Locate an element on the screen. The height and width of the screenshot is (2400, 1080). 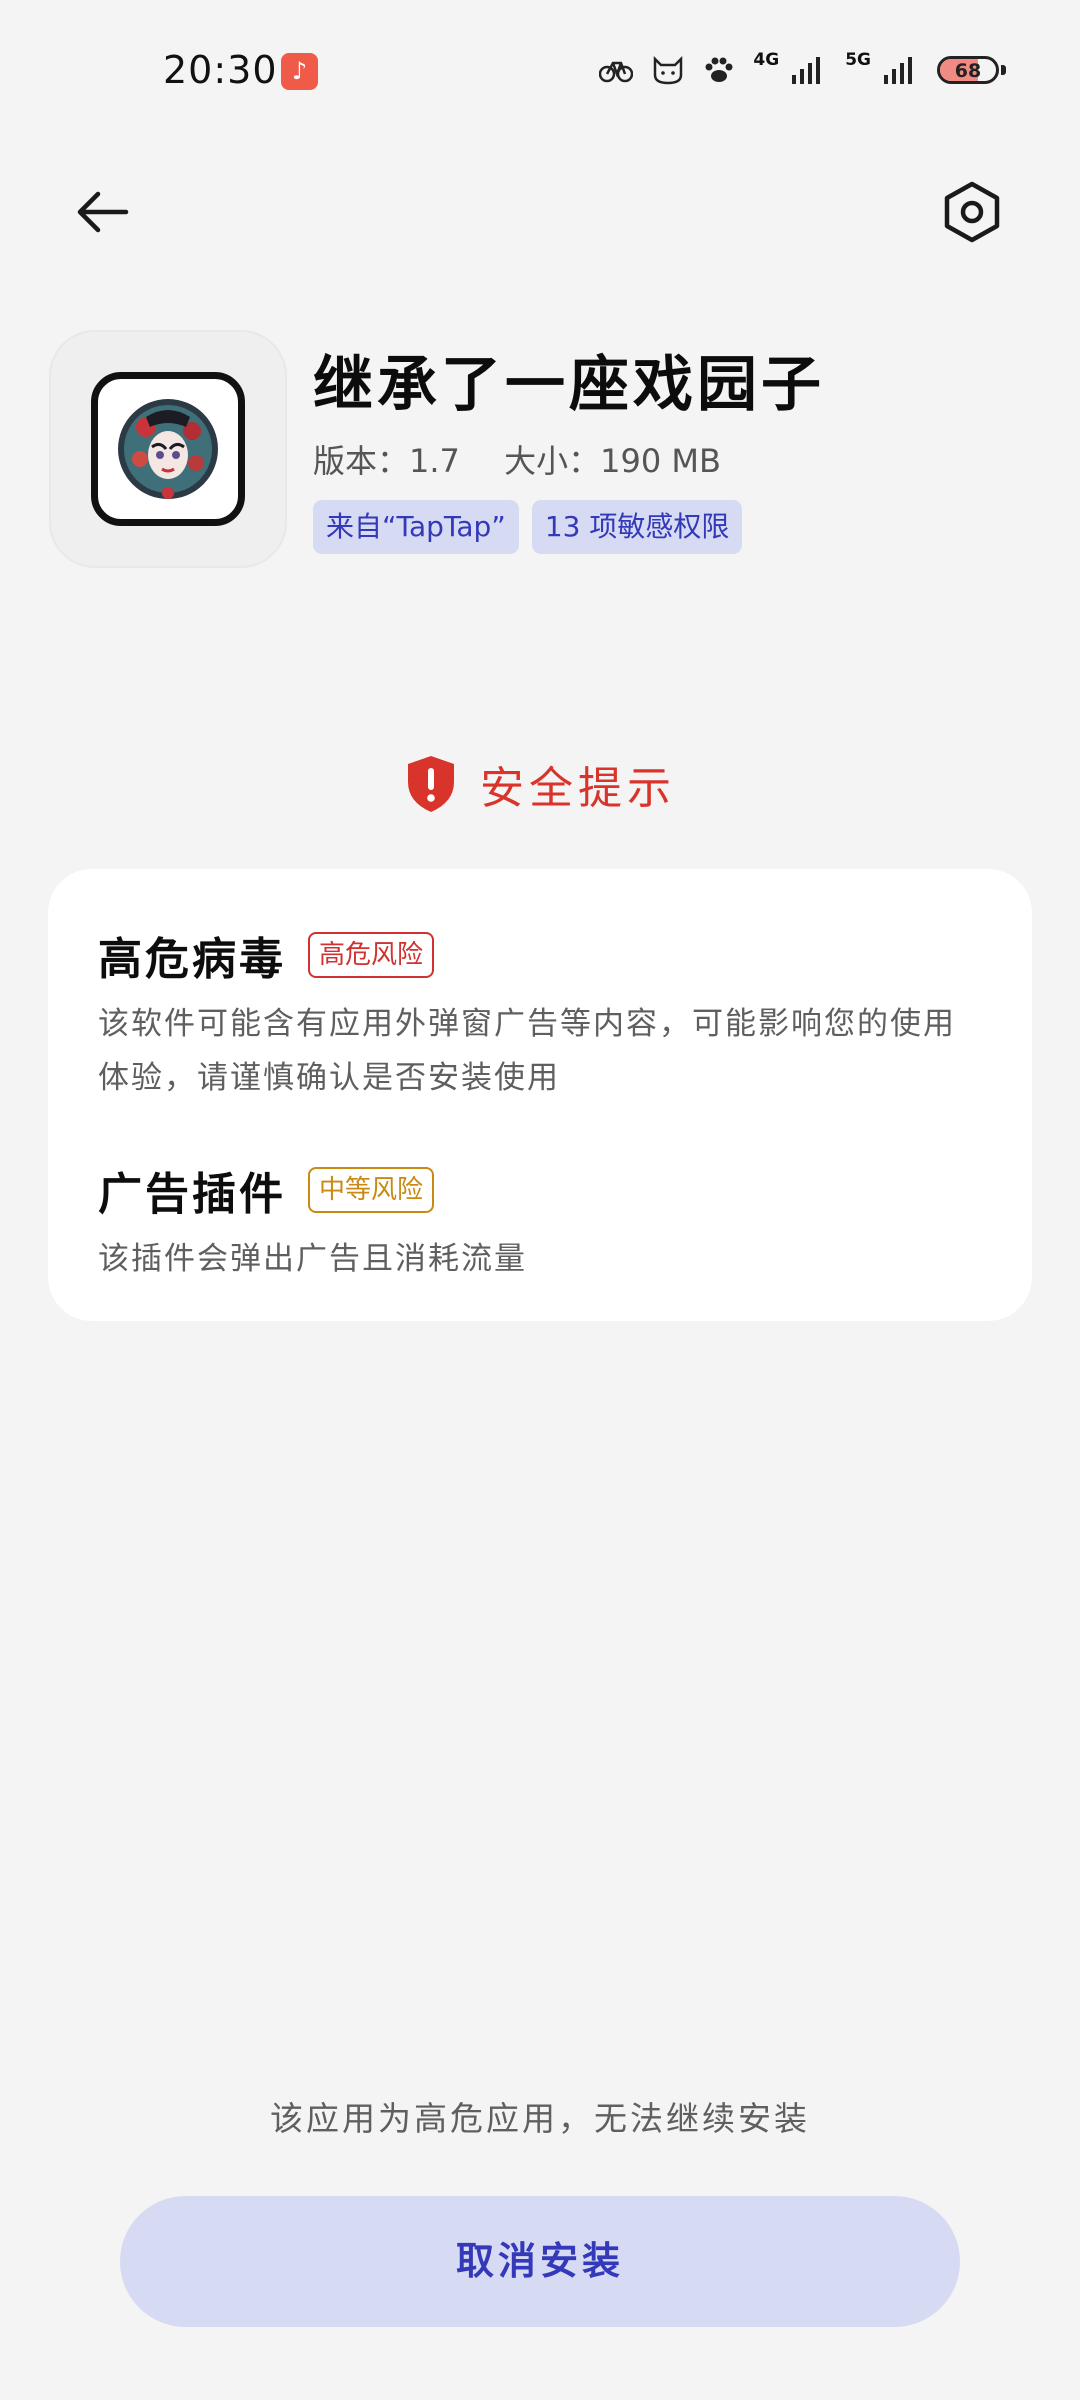
status-bar: 20:30 ♪ 4G 5G 68 is located at coordinates (540, 70).